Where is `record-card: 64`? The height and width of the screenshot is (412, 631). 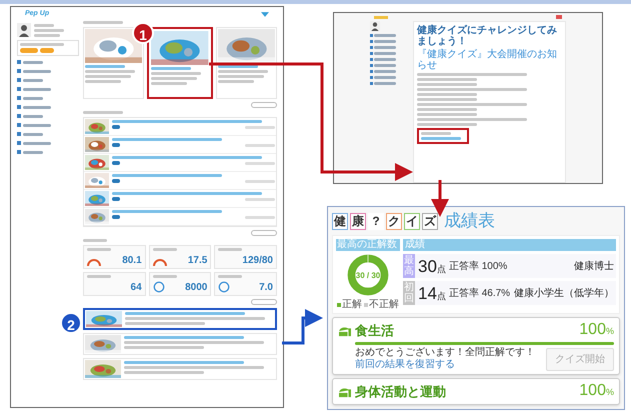 record-card: 64 is located at coordinates (114, 284).